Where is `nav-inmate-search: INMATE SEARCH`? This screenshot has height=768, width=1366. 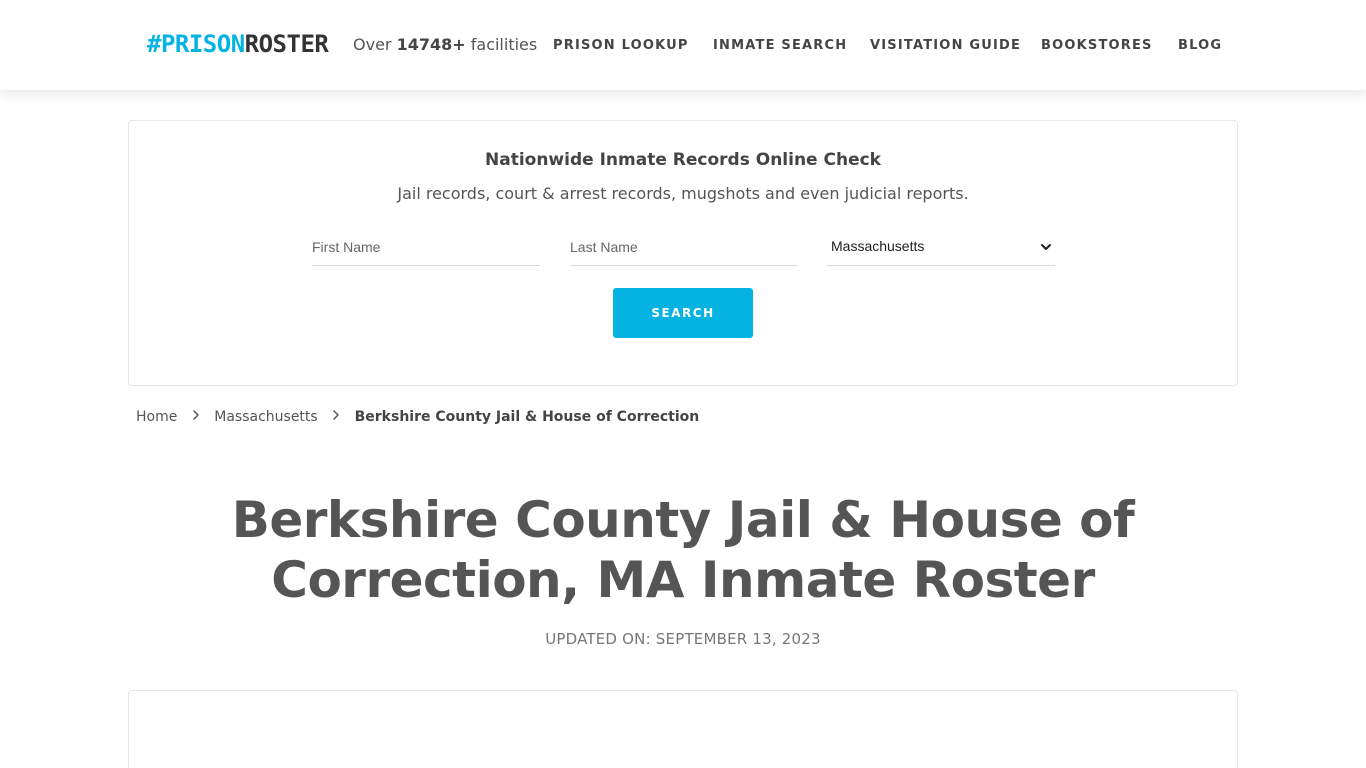 nav-inmate-search: INMATE SEARCH is located at coordinates (780, 46).